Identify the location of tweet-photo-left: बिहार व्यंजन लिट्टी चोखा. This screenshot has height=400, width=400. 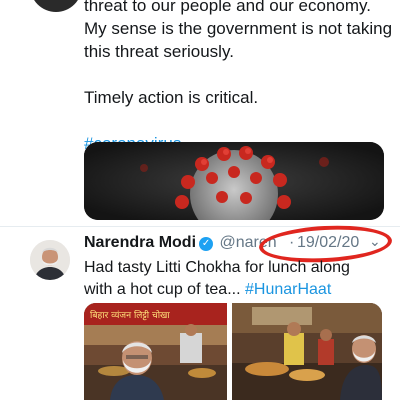
(155, 351).